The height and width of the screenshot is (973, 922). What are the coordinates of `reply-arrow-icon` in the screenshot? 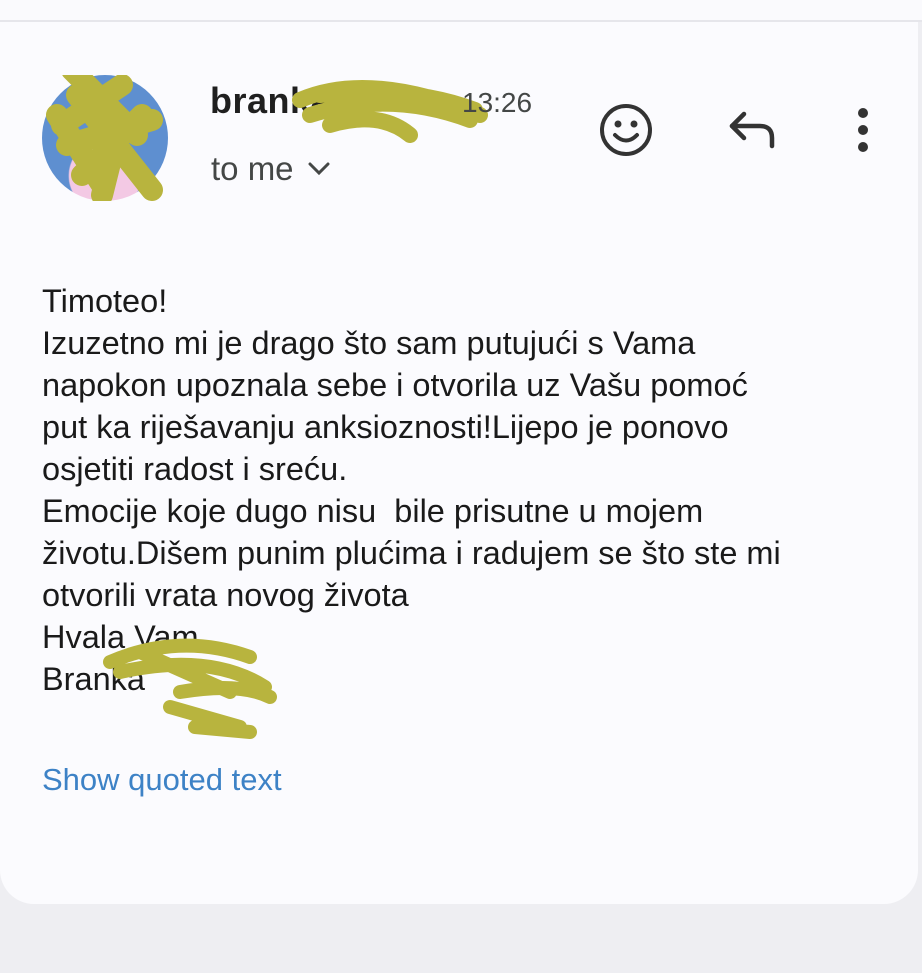 It's located at (752, 130).